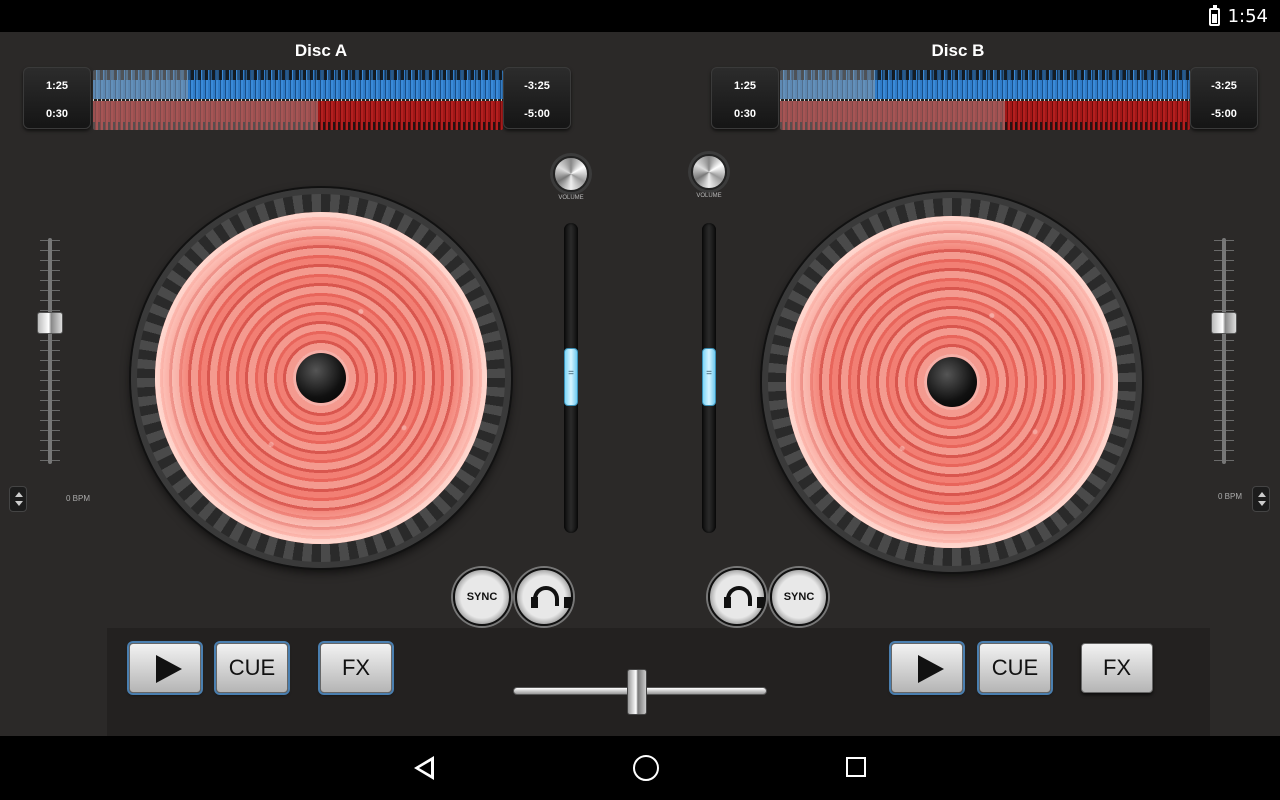 This screenshot has width=1280, height=800. I want to click on deck-b-spindle, so click(952, 382).